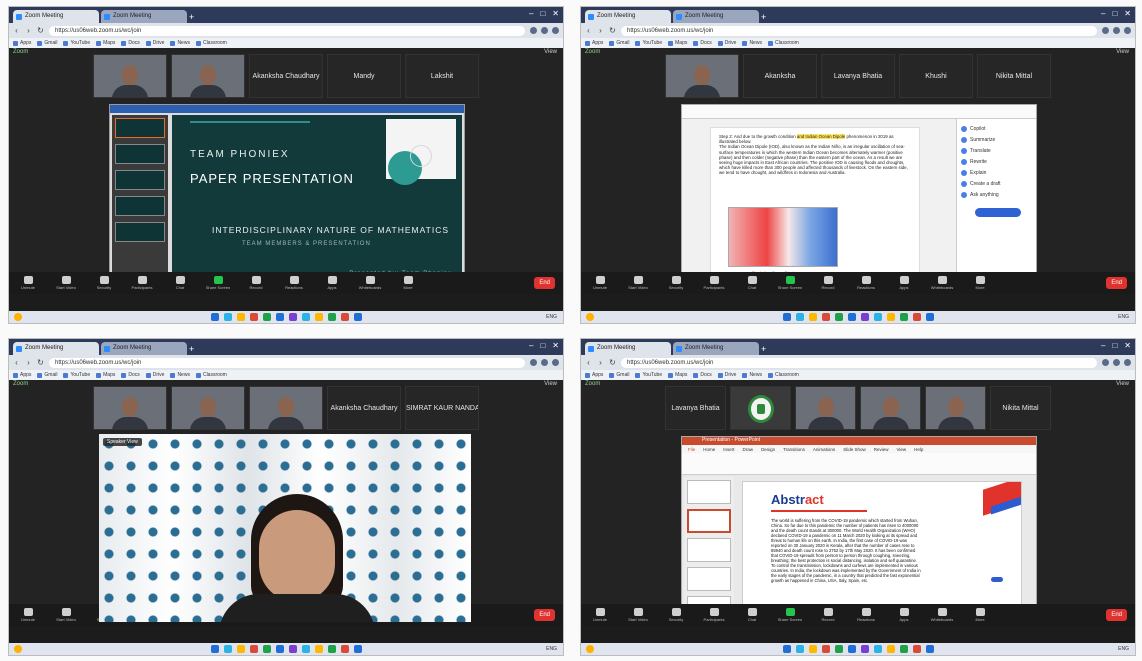 Image resolution: width=1142 pixels, height=661 pixels. Describe the element at coordinates (130, 375) in the screenshot. I see `bookmark-item: Docs` at that location.